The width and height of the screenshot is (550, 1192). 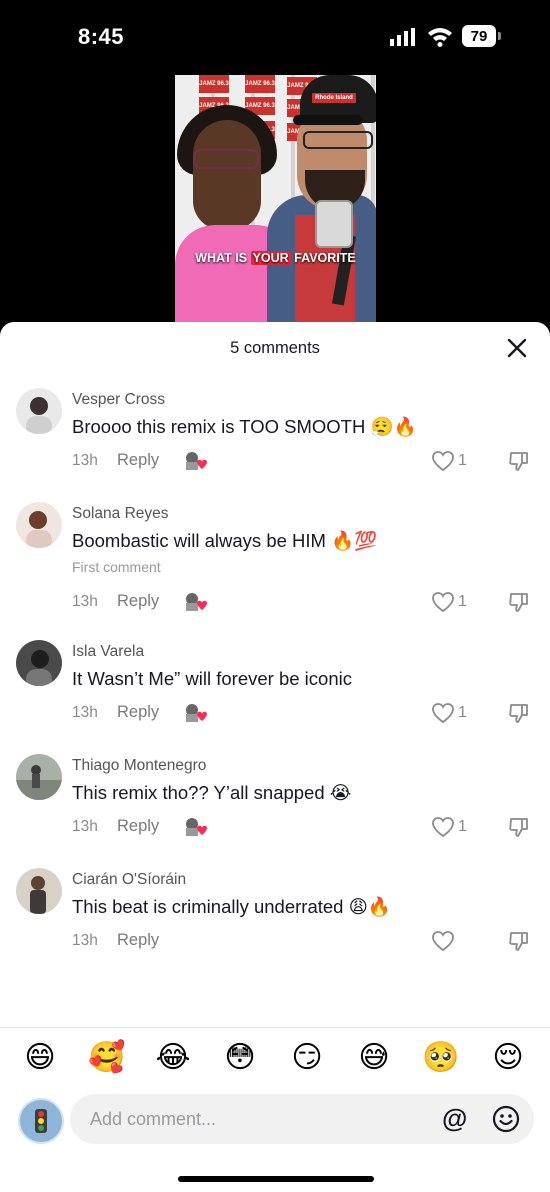 I want to click on wifi-icon, so click(x=440, y=37).